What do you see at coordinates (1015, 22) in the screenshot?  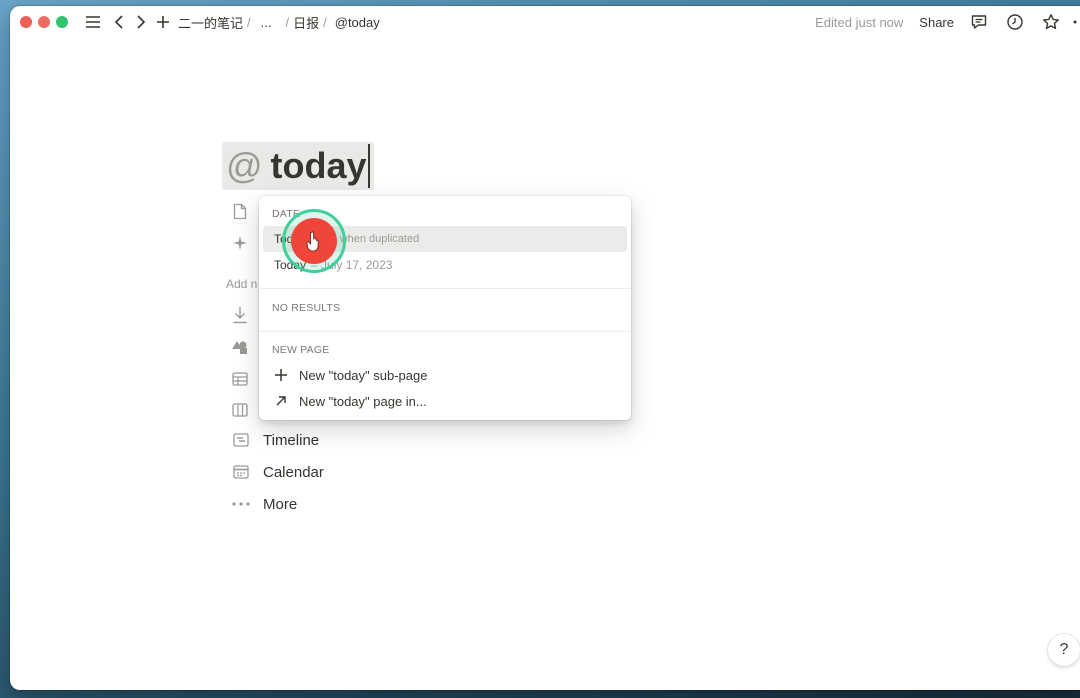 I see `updates-clock-icon` at bounding box center [1015, 22].